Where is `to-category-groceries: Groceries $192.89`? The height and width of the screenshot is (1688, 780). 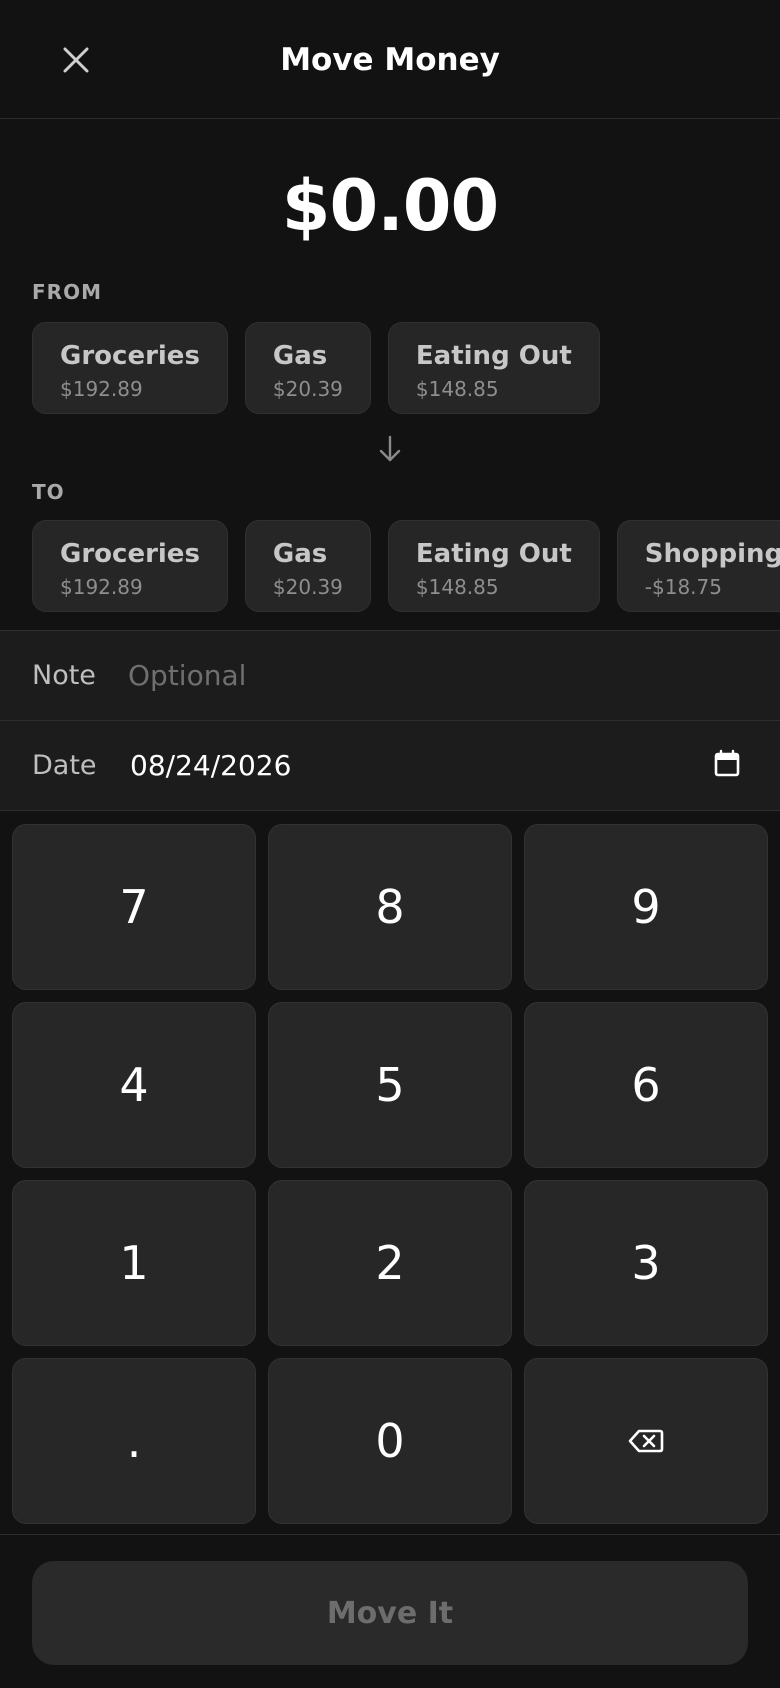 to-category-groceries: Groceries $192.89 is located at coordinates (130, 566).